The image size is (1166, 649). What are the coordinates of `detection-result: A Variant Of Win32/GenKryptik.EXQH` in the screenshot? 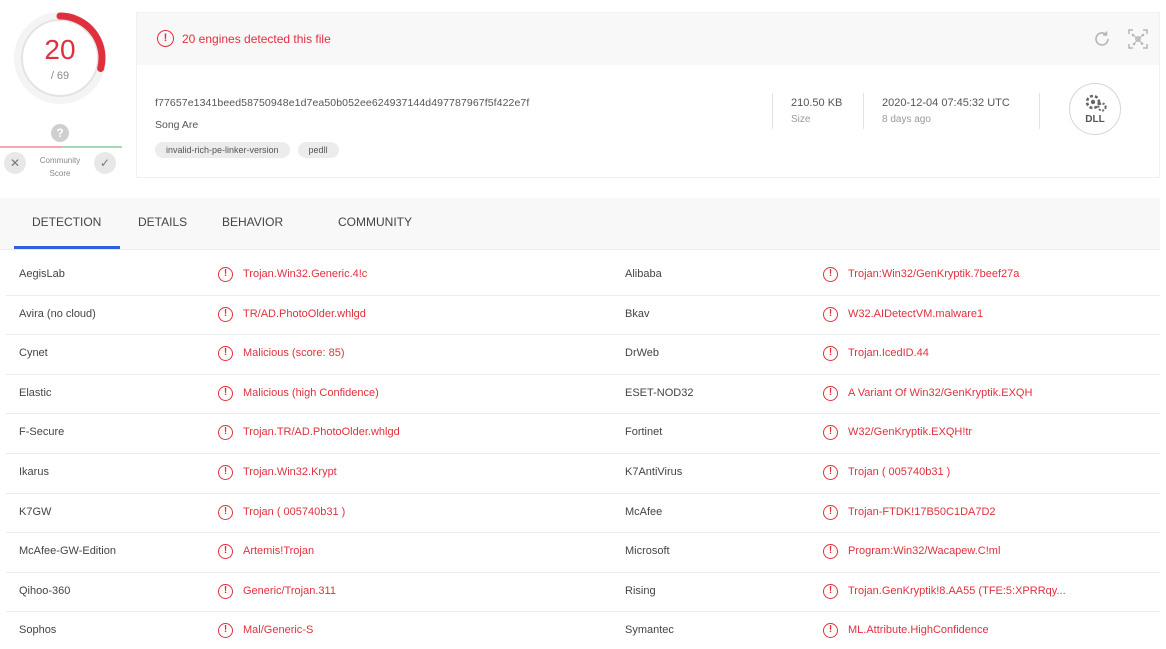 It's located at (940, 392).